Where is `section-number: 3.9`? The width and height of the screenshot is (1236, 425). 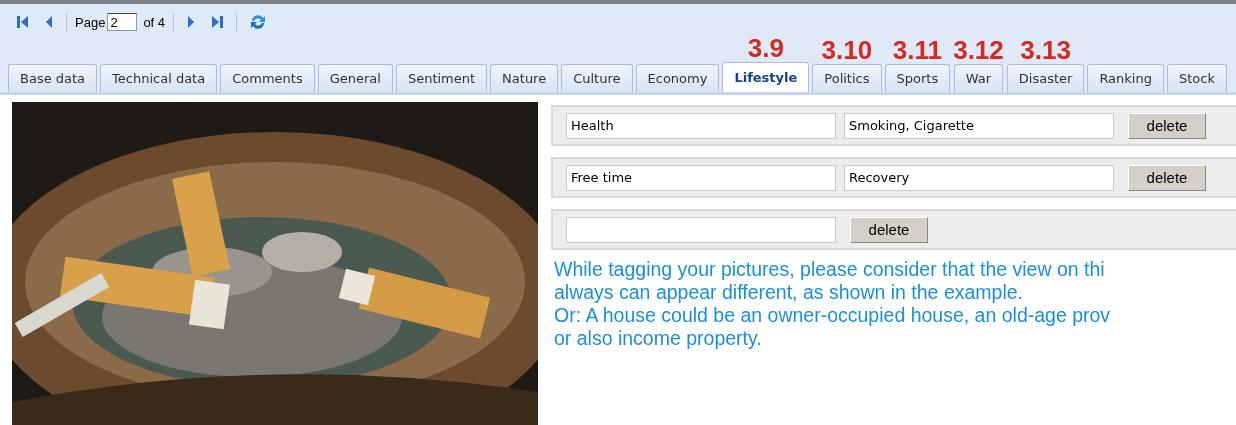
section-number: 3.9 is located at coordinates (765, 48).